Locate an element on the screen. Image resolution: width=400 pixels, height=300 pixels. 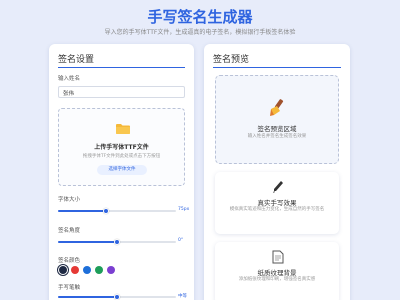
angle-label: 签名角度 is located at coordinates (69, 231).